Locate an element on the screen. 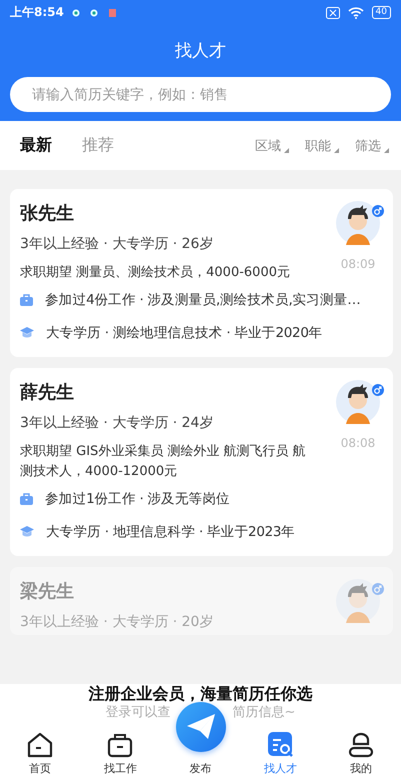 Image resolution: width=401 pixels, height=780 pixels. update-time: 08:08 is located at coordinates (358, 443).